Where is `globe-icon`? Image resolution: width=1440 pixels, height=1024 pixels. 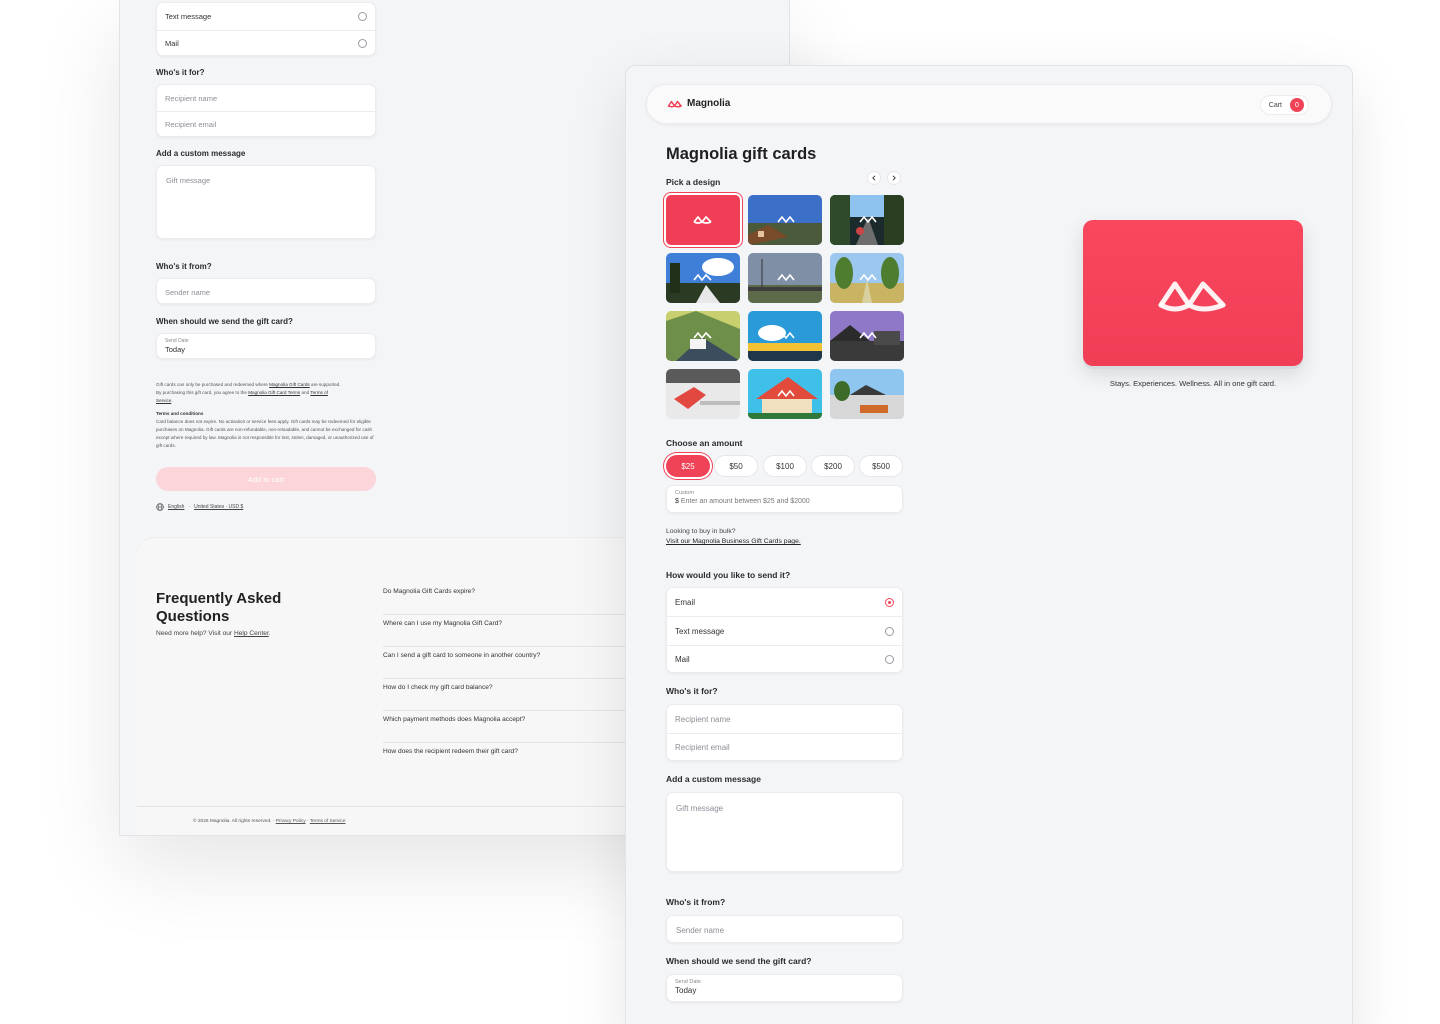
globe-icon is located at coordinates (160, 507).